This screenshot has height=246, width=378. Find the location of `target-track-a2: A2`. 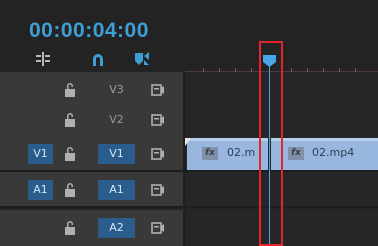

target-track-a2: A2 is located at coordinates (116, 228).